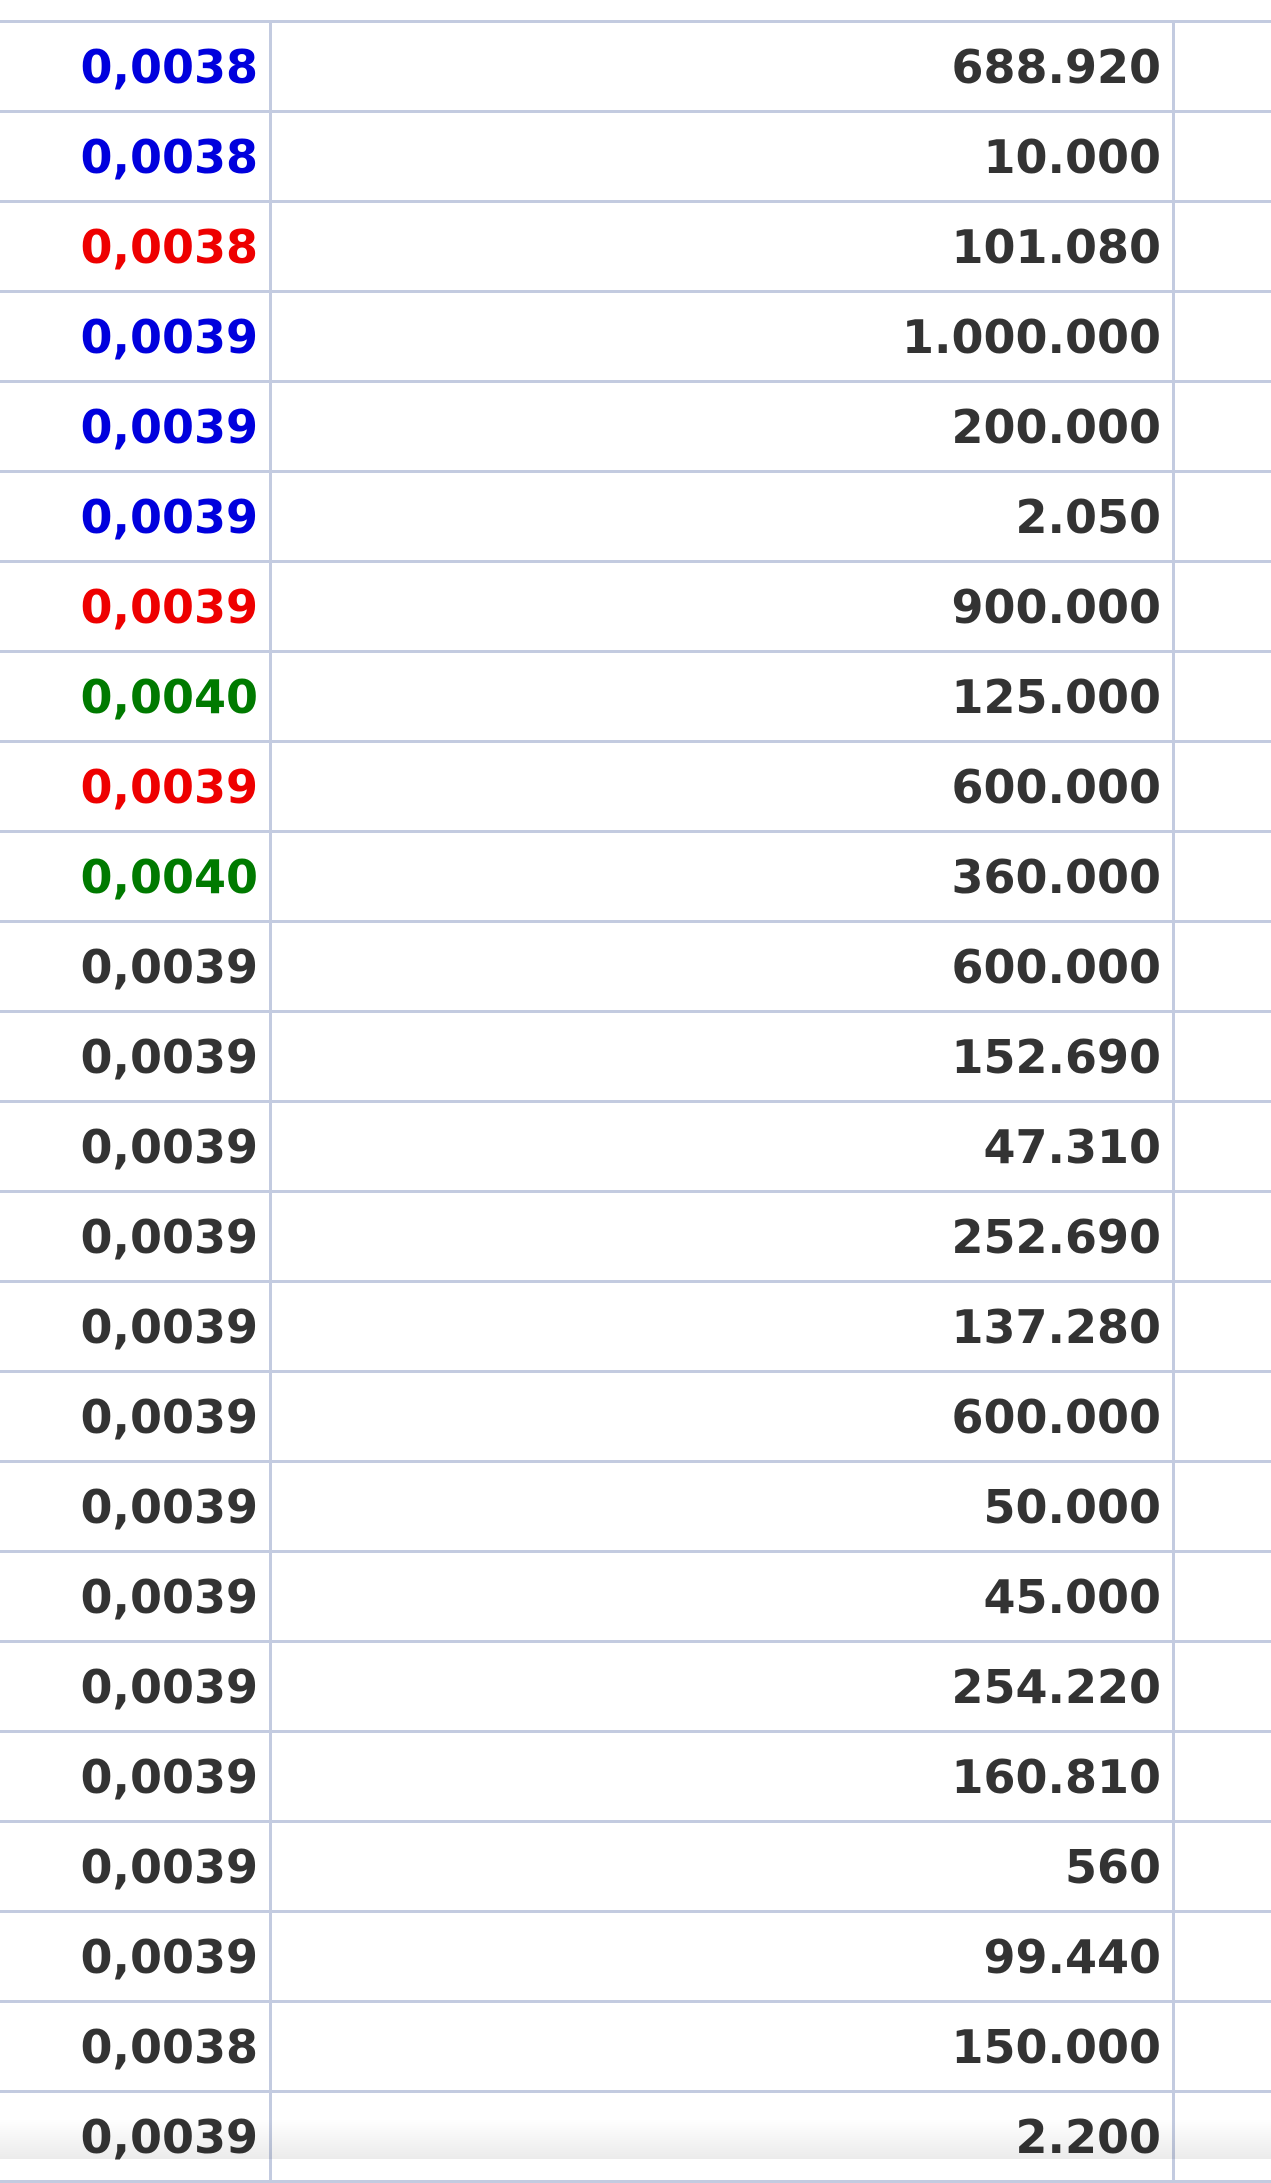 The image size is (1271, 2183). What do you see at coordinates (723, 1866) in the screenshot?
I see `volume-cell: 560` at bounding box center [723, 1866].